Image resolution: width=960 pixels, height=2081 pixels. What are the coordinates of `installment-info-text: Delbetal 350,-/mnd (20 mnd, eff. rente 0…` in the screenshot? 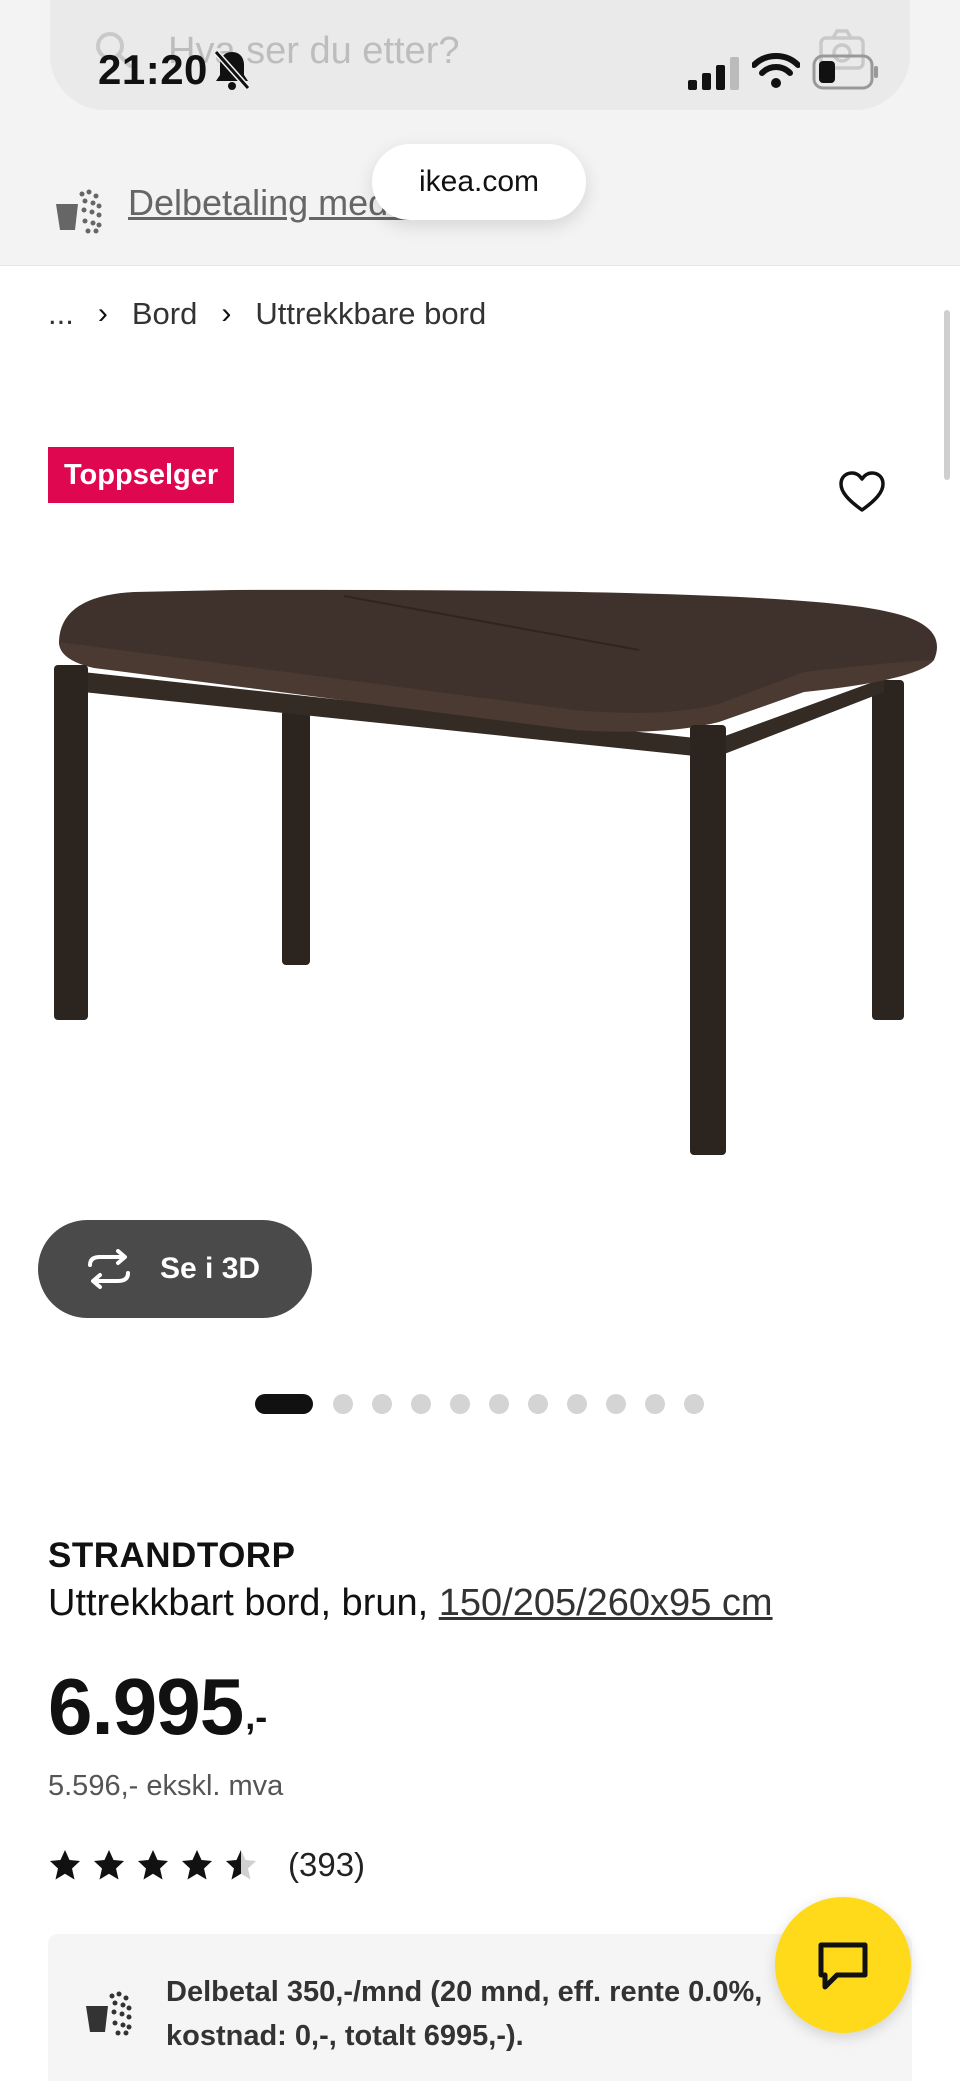 It's located at (464, 2014).